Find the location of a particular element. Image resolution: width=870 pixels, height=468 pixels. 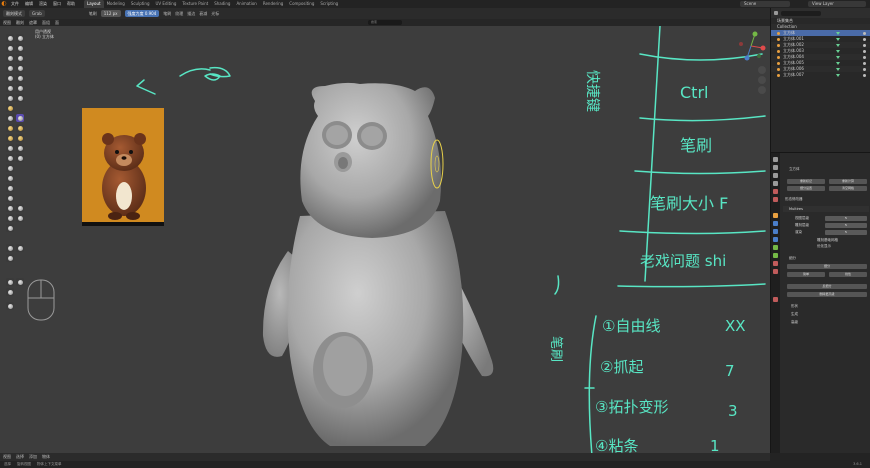

advanced-section-label: 高级 is located at coordinates (794, 322).